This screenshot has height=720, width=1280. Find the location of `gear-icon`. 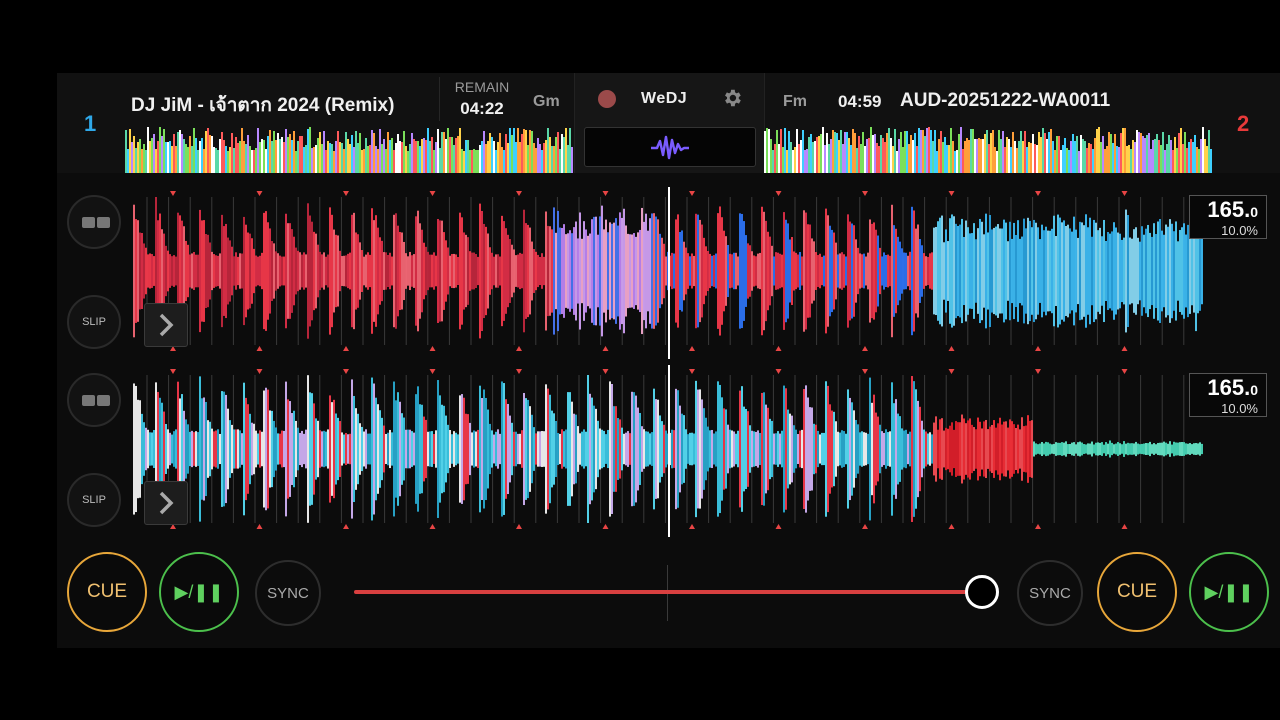

gear-icon is located at coordinates (732, 98).